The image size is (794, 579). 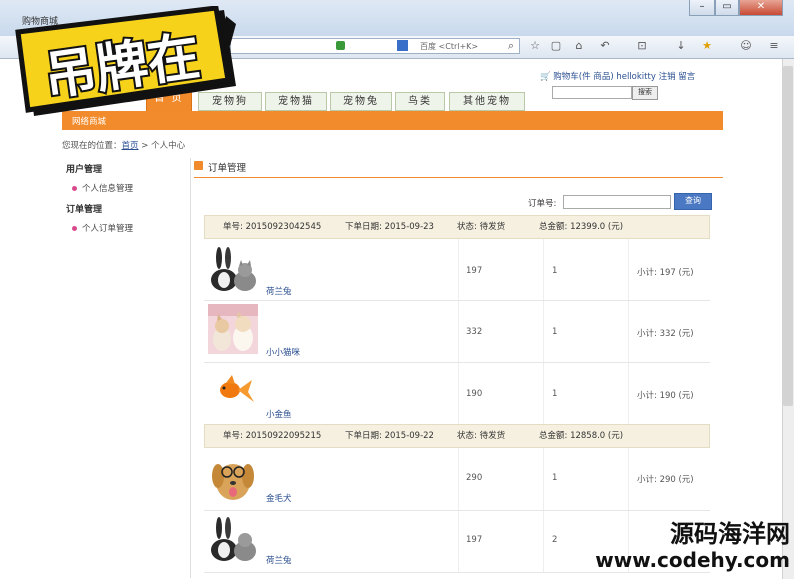 What do you see at coordinates (642, 46) in the screenshot?
I see `crop-icon: ⊡` at bounding box center [642, 46].